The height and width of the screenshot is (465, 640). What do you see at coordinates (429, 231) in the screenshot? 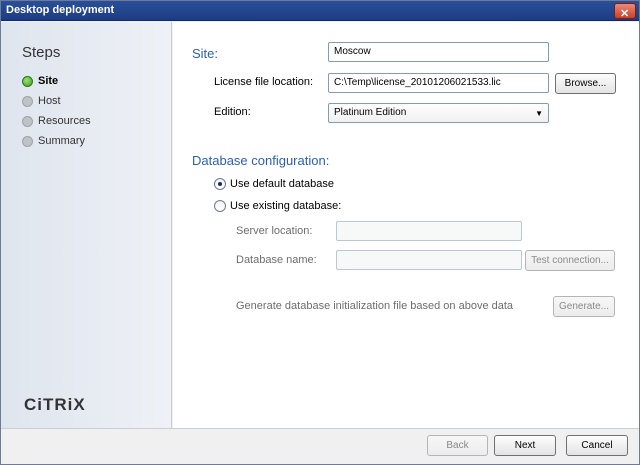
I see `server-location-input` at bounding box center [429, 231].